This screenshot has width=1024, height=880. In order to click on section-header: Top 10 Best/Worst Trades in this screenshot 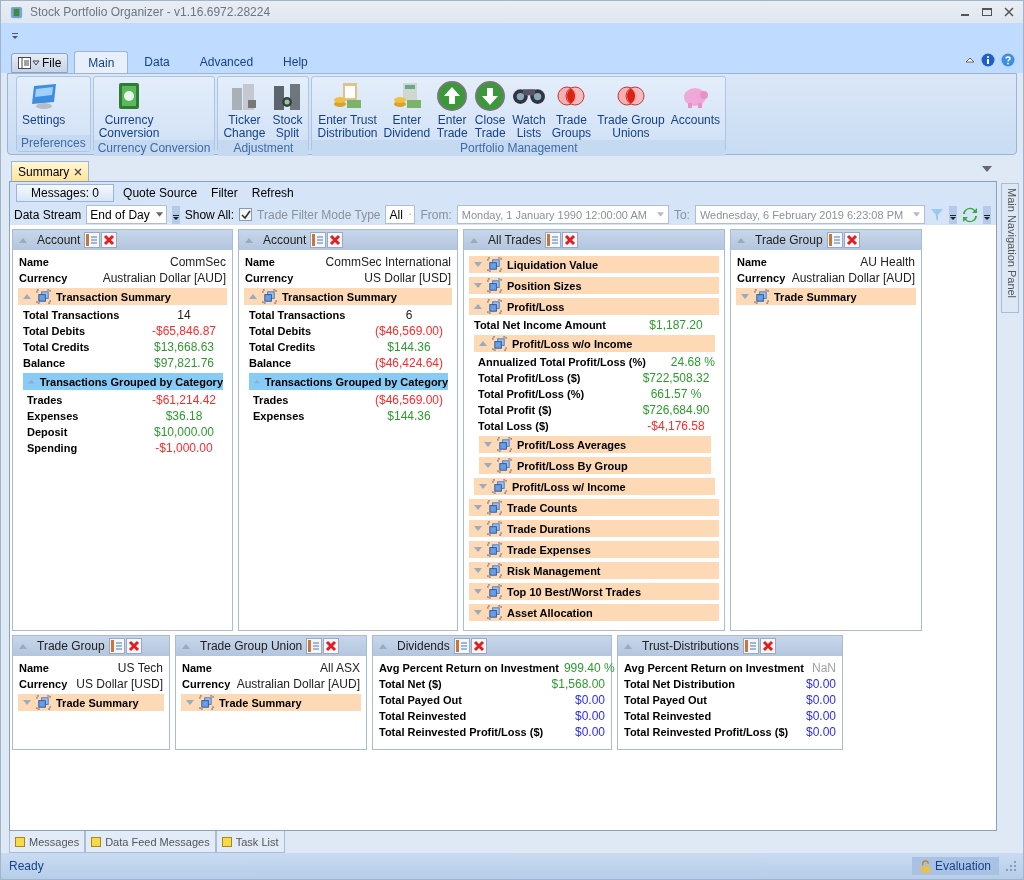, I will do `click(594, 591)`.